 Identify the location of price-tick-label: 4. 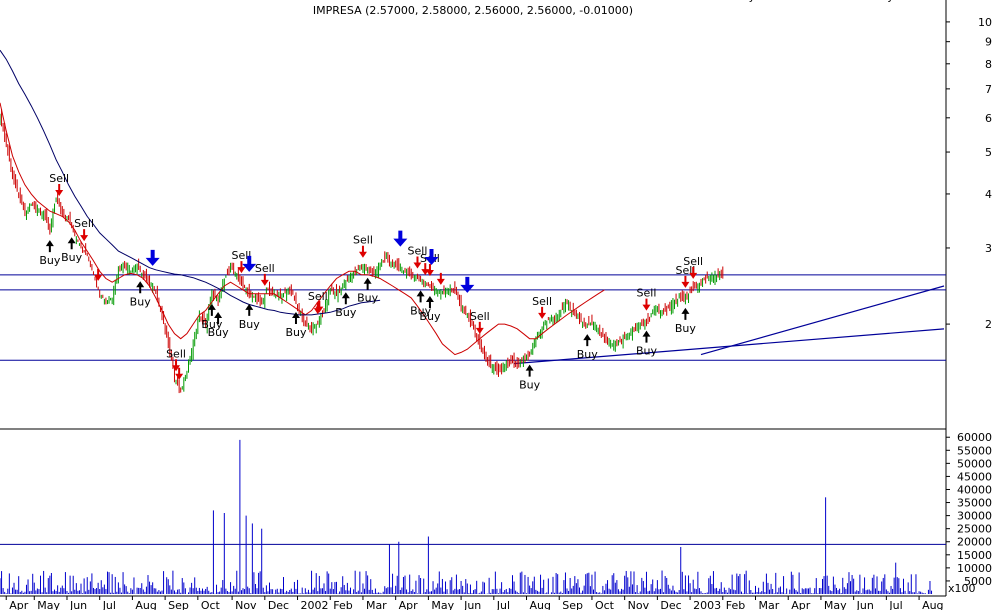
(988, 194).